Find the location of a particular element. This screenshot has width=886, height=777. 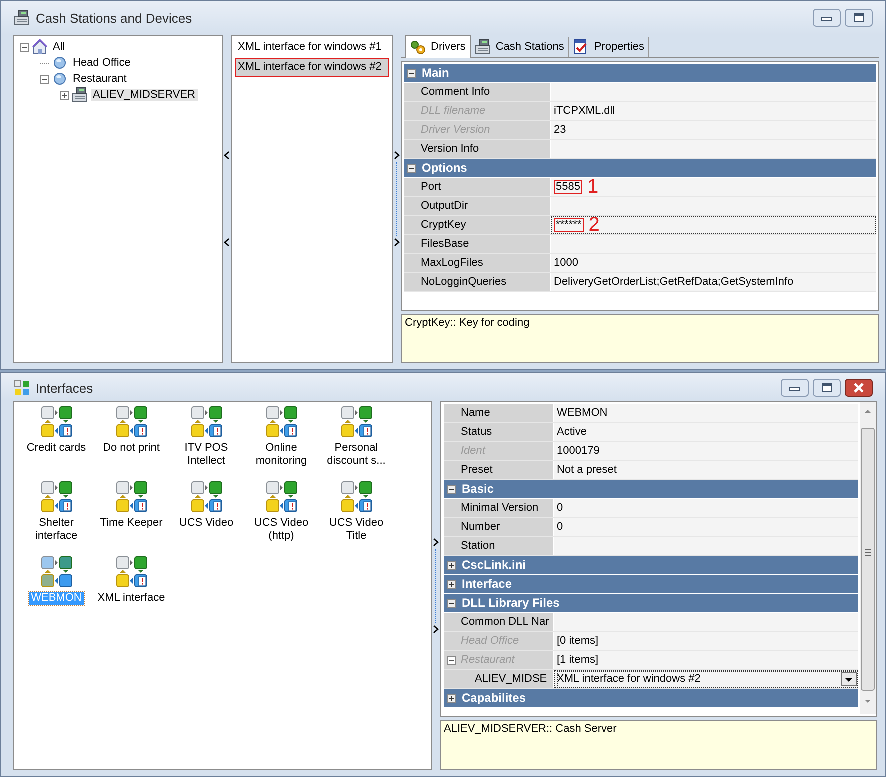

section-header: Capabilites is located at coordinates (651, 698).